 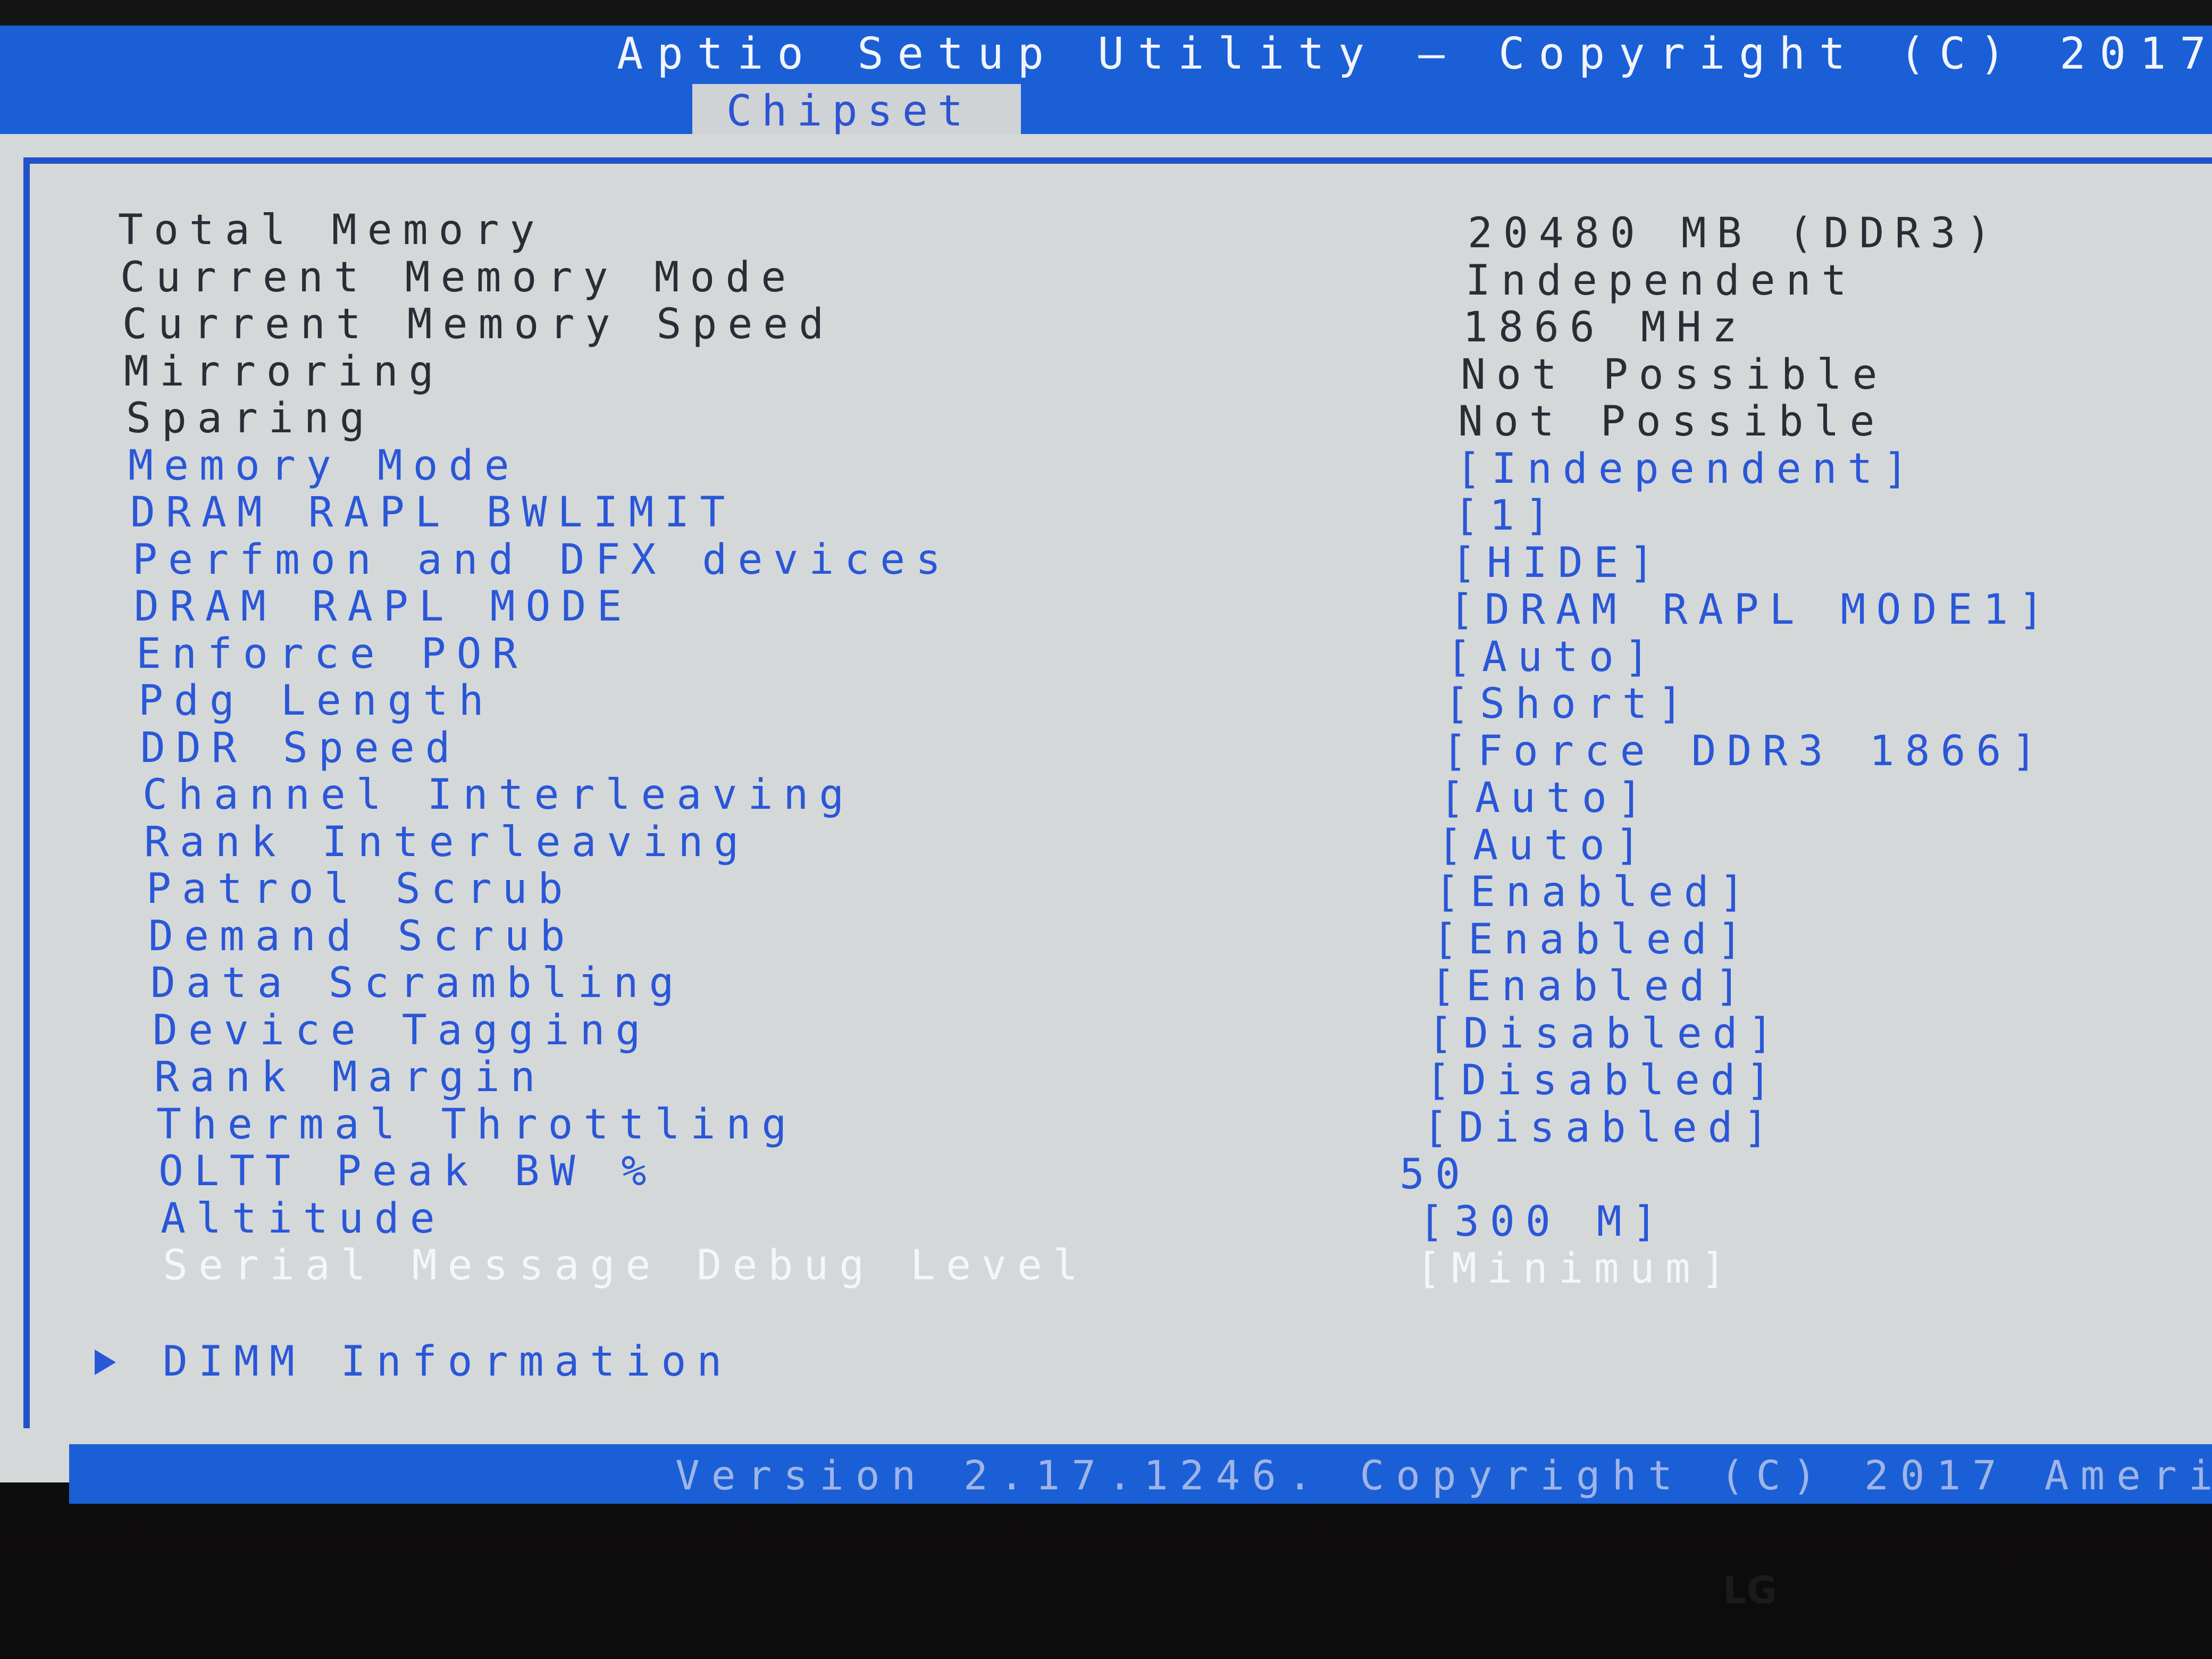 What do you see at coordinates (1605, 327) in the screenshot?
I see `setting-value-current-memory-speed: 1866 MHz` at bounding box center [1605, 327].